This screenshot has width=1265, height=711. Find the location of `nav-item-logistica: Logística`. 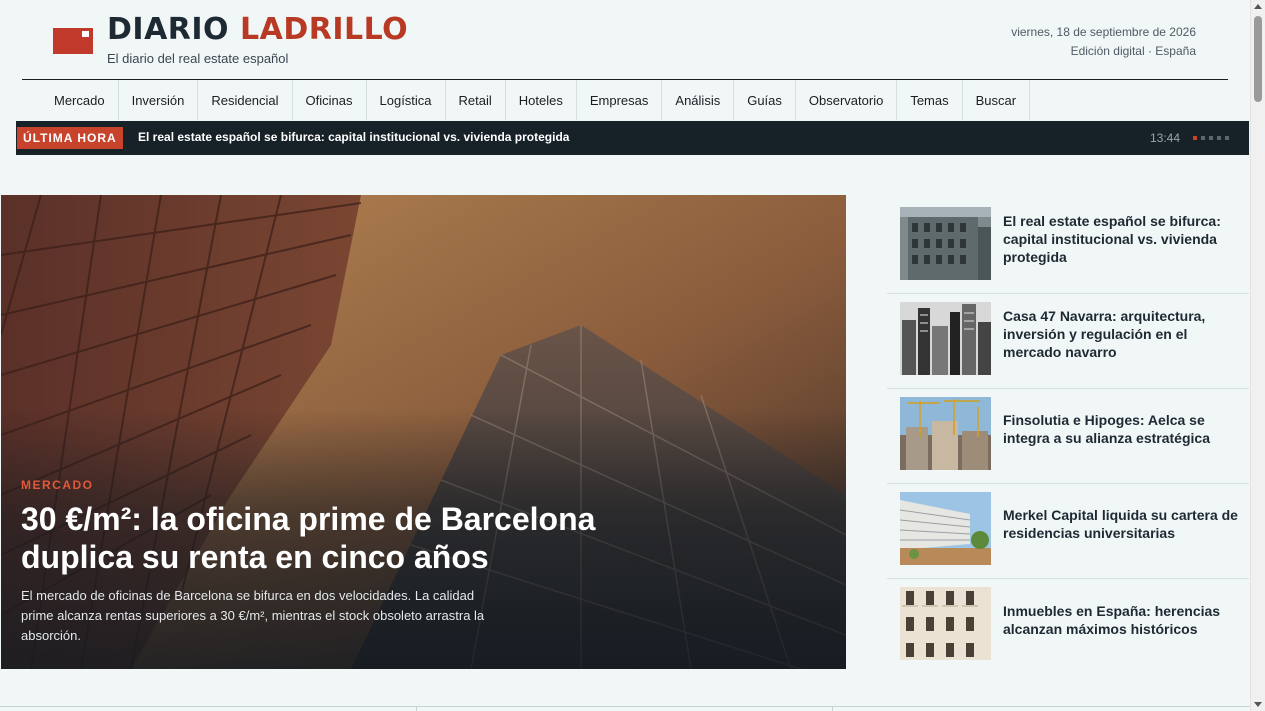

nav-item-logistica: Logística is located at coordinates (406, 100).